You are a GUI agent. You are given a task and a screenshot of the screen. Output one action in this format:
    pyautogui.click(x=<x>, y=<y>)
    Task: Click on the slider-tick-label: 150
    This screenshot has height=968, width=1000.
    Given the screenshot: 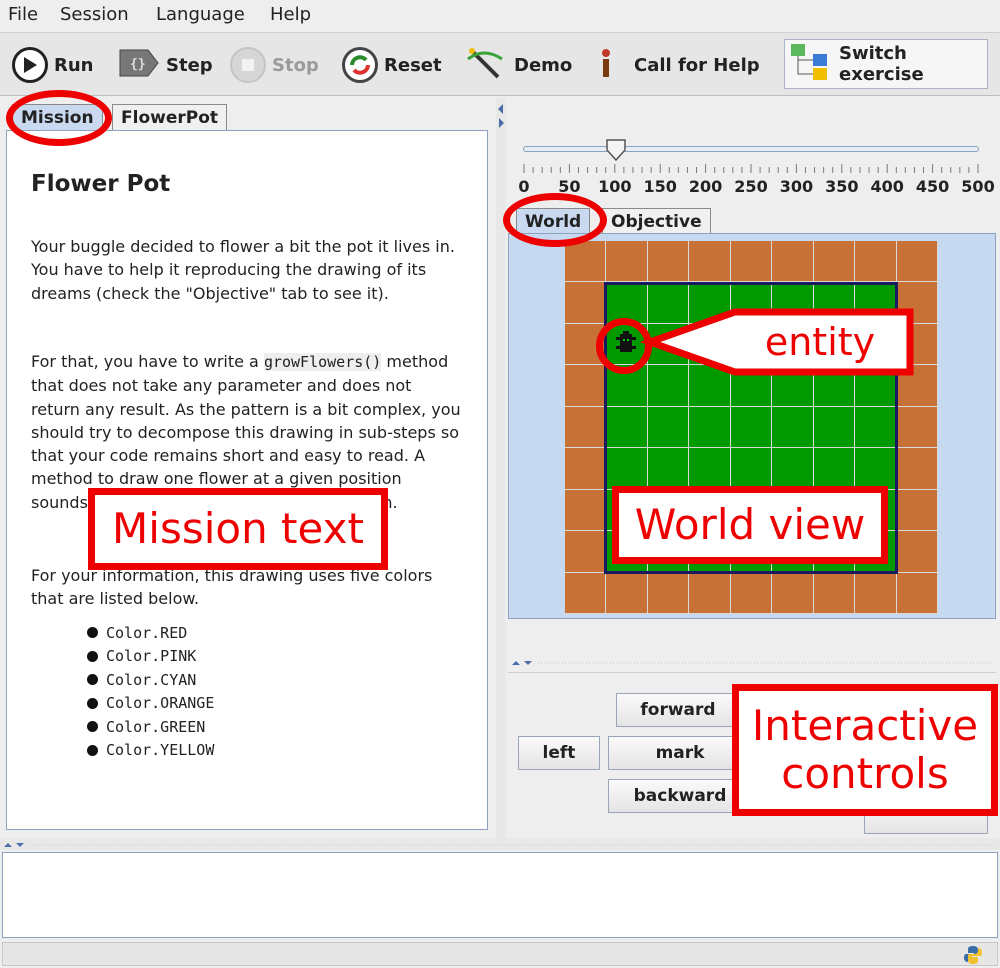 What is the action you would take?
    pyautogui.click(x=660, y=186)
    